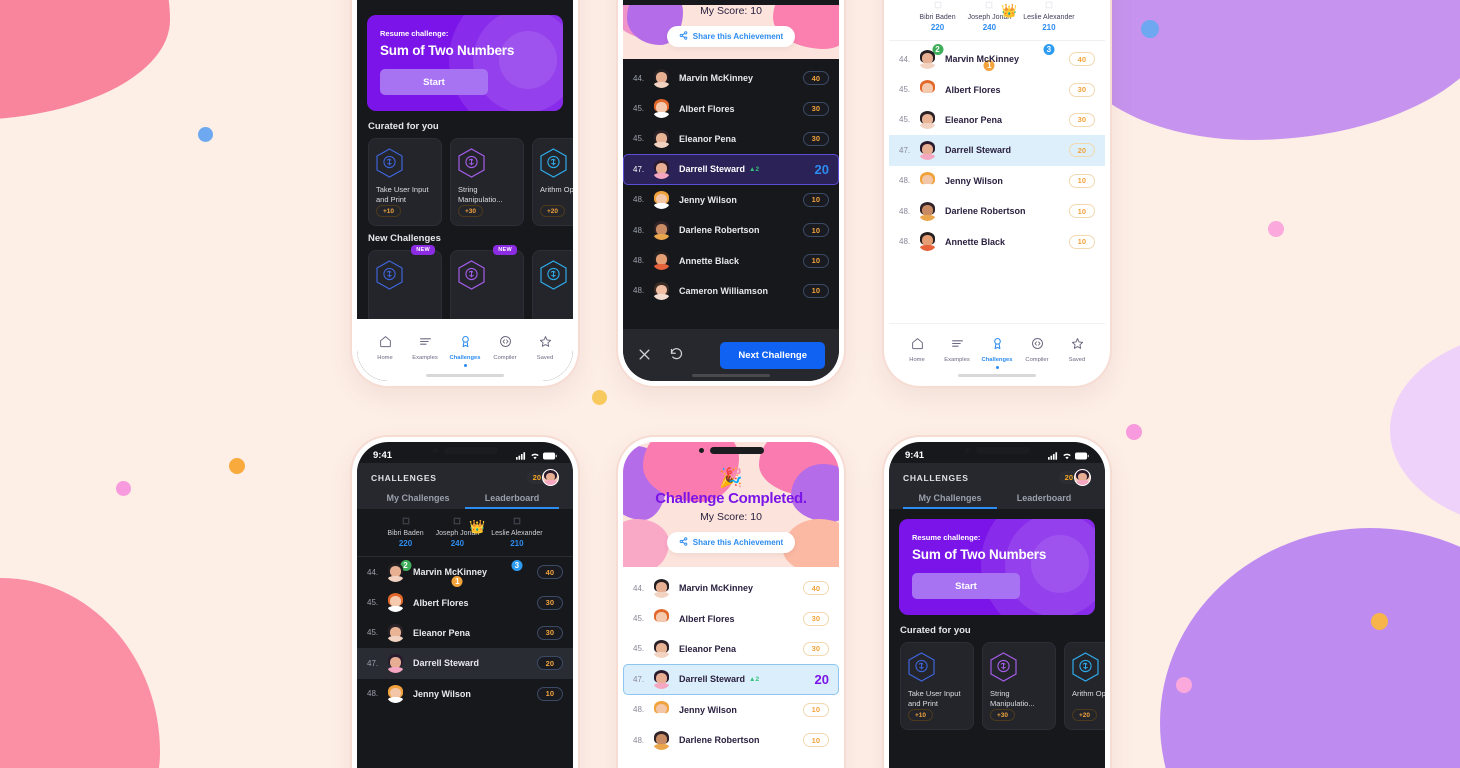  What do you see at coordinates (1003, 667) in the screenshot?
I see `challenge-icon` at bounding box center [1003, 667].